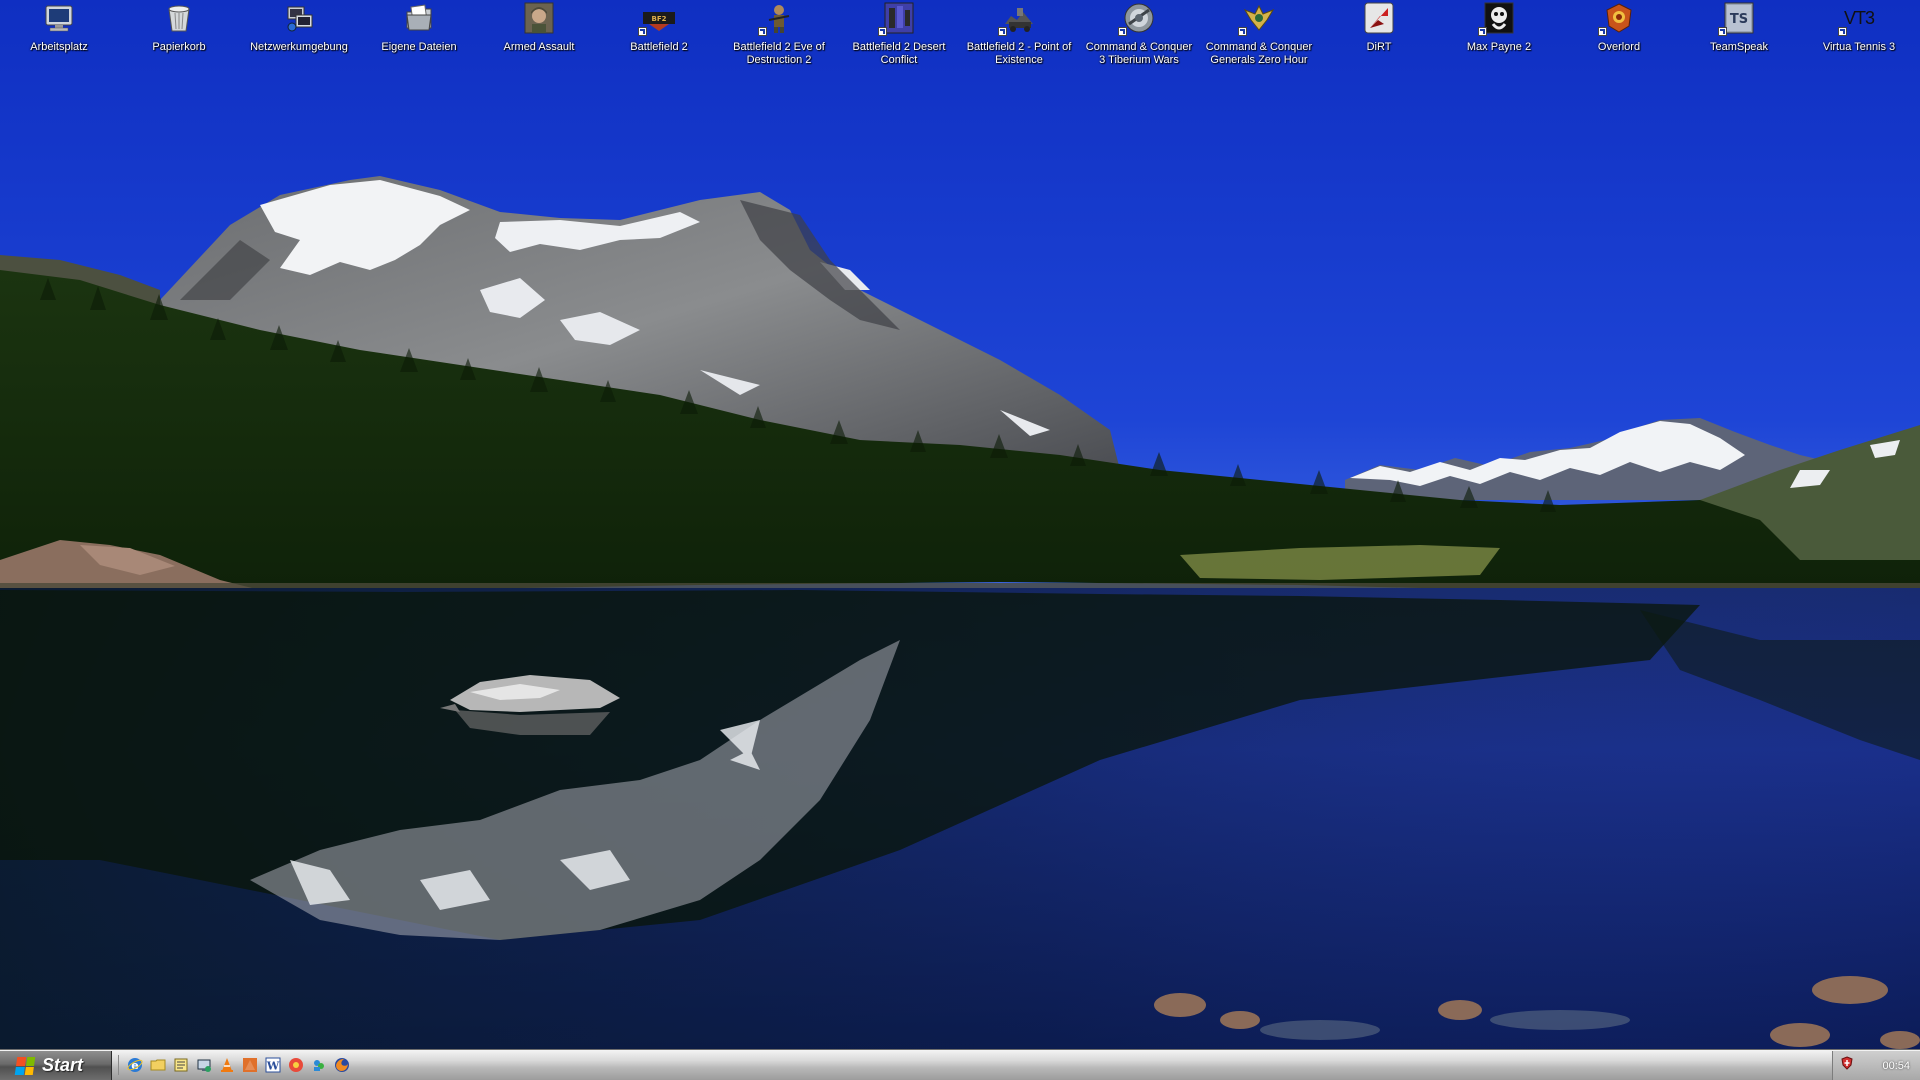 This screenshot has height=1080, width=1920. I want to click on dirt-icon, so click(1379, 18).